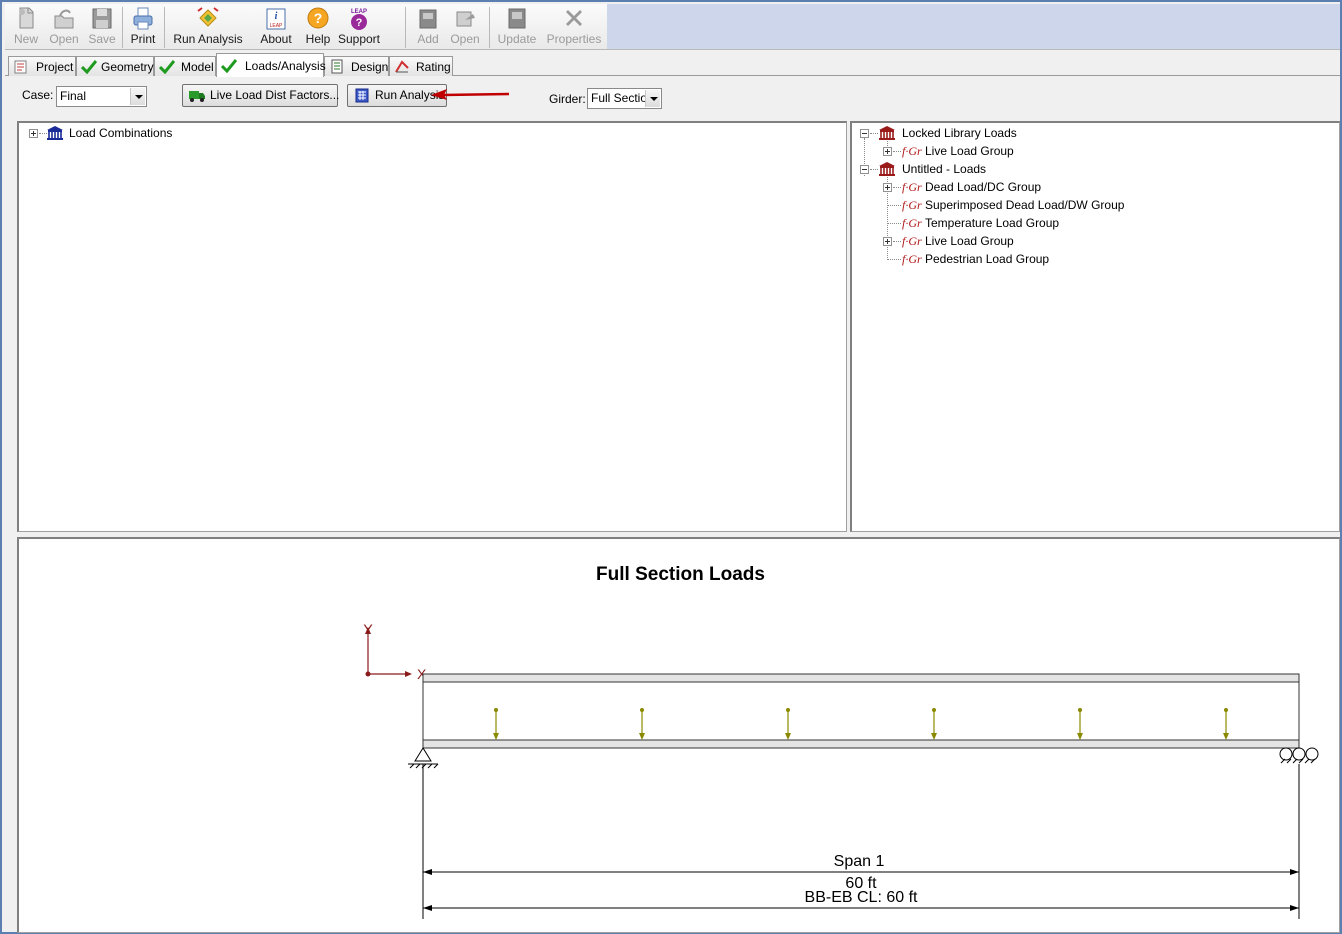  What do you see at coordinates (574, 39) in the screenshot?
I see `properties-label: Properties` at bounding box center [574, 39].